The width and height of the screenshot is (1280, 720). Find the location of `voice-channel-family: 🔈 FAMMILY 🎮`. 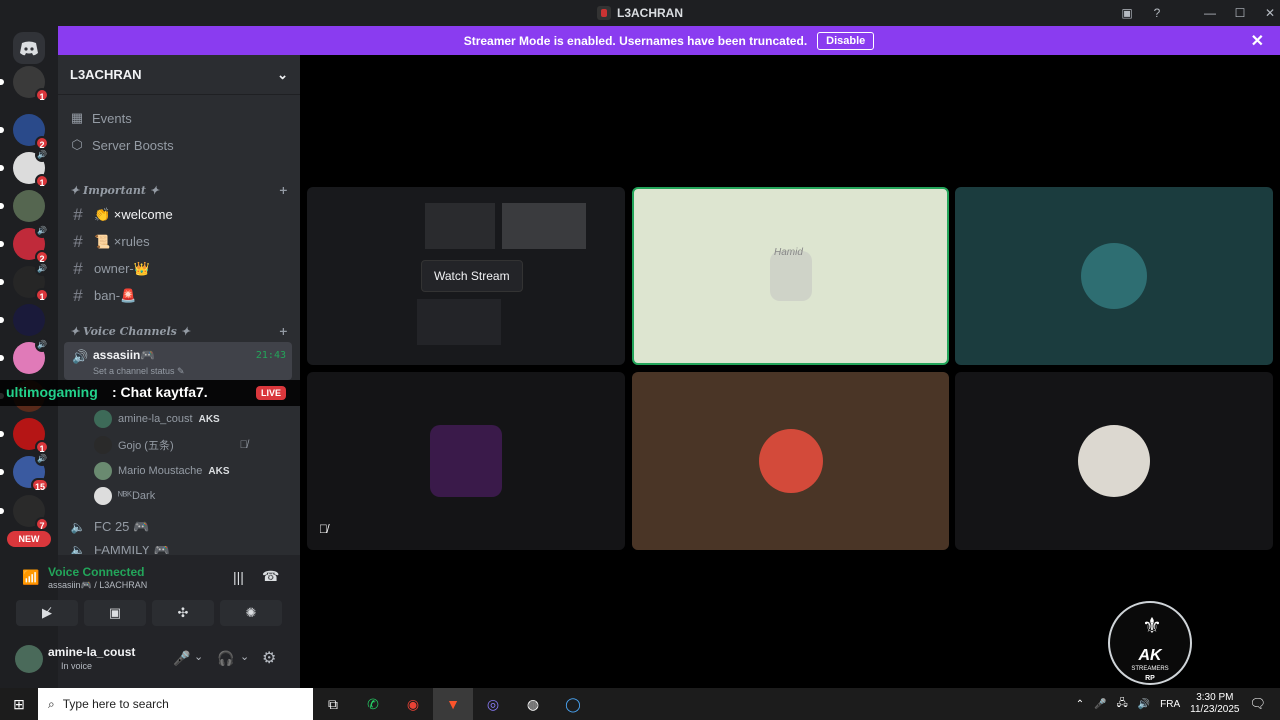

voice-channel-family: 🔈 FAMMILY 🎮 is located at coordinates (120, 550).